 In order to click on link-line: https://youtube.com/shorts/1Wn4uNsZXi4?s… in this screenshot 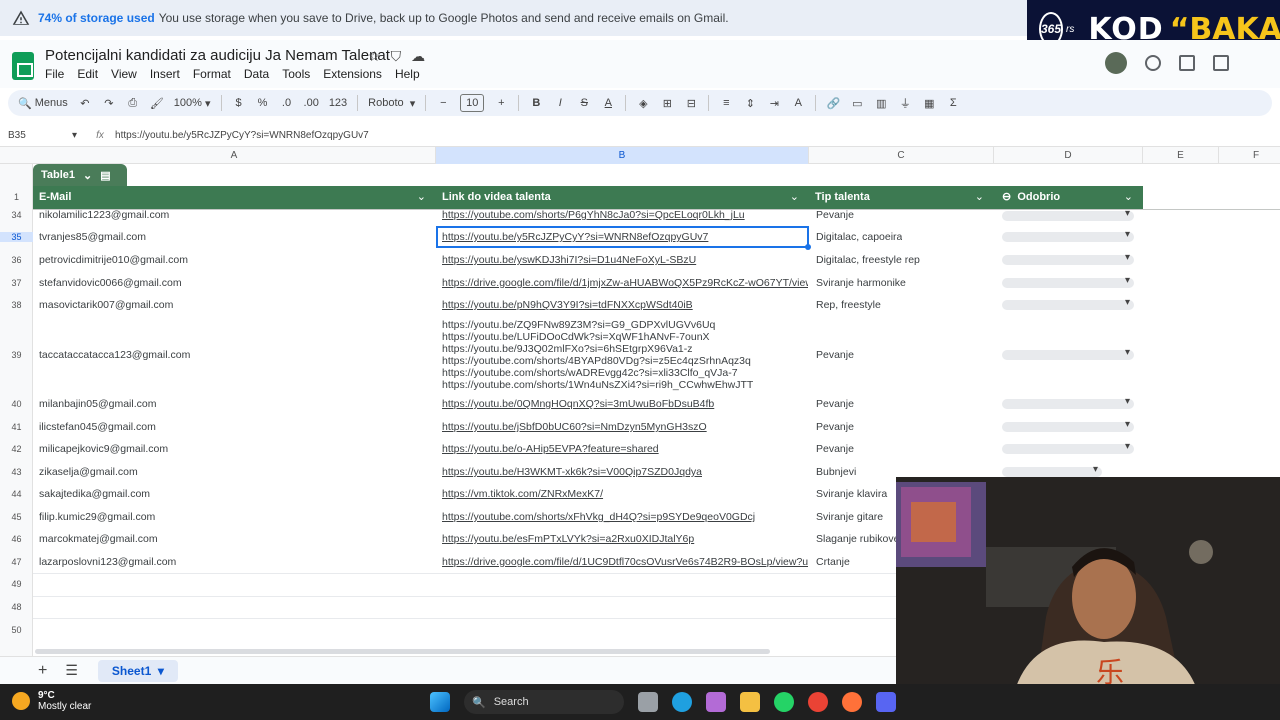, I will do `click(597, 385)`.